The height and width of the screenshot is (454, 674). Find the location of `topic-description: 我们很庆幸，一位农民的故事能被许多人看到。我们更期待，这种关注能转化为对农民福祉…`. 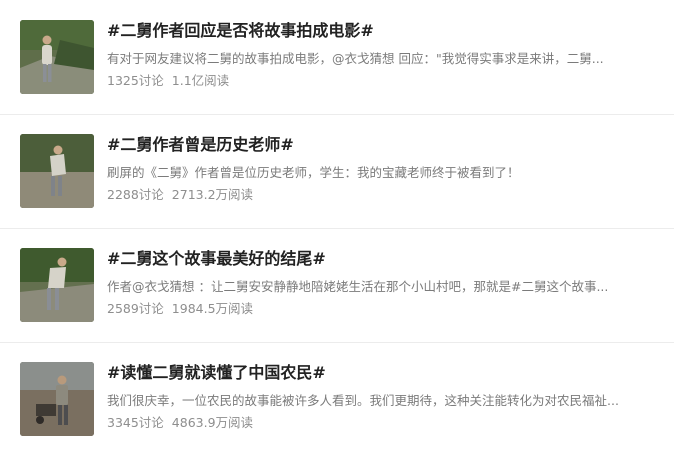

topic-description: 我们很庆幸，一位农民的故事能被许多人看到。我们更期待，这种关注能转化为对农民福祉… is located at coordinates (363, 400).